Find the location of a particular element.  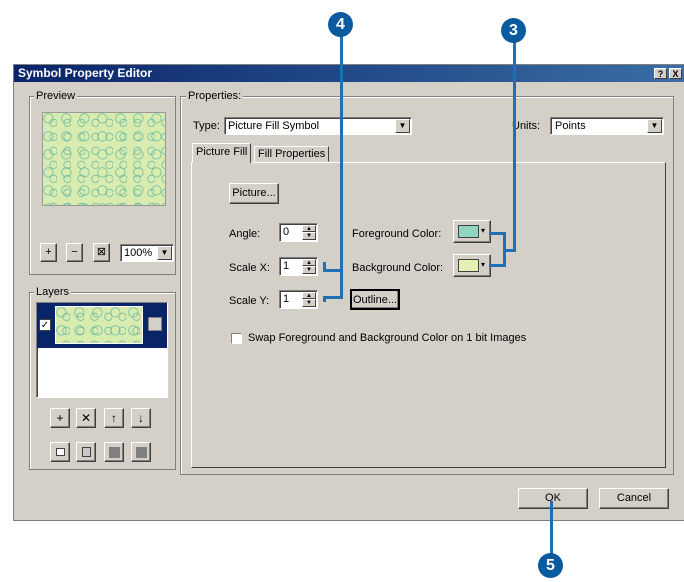

paste-layer-button is located at coordinates (86, 452).